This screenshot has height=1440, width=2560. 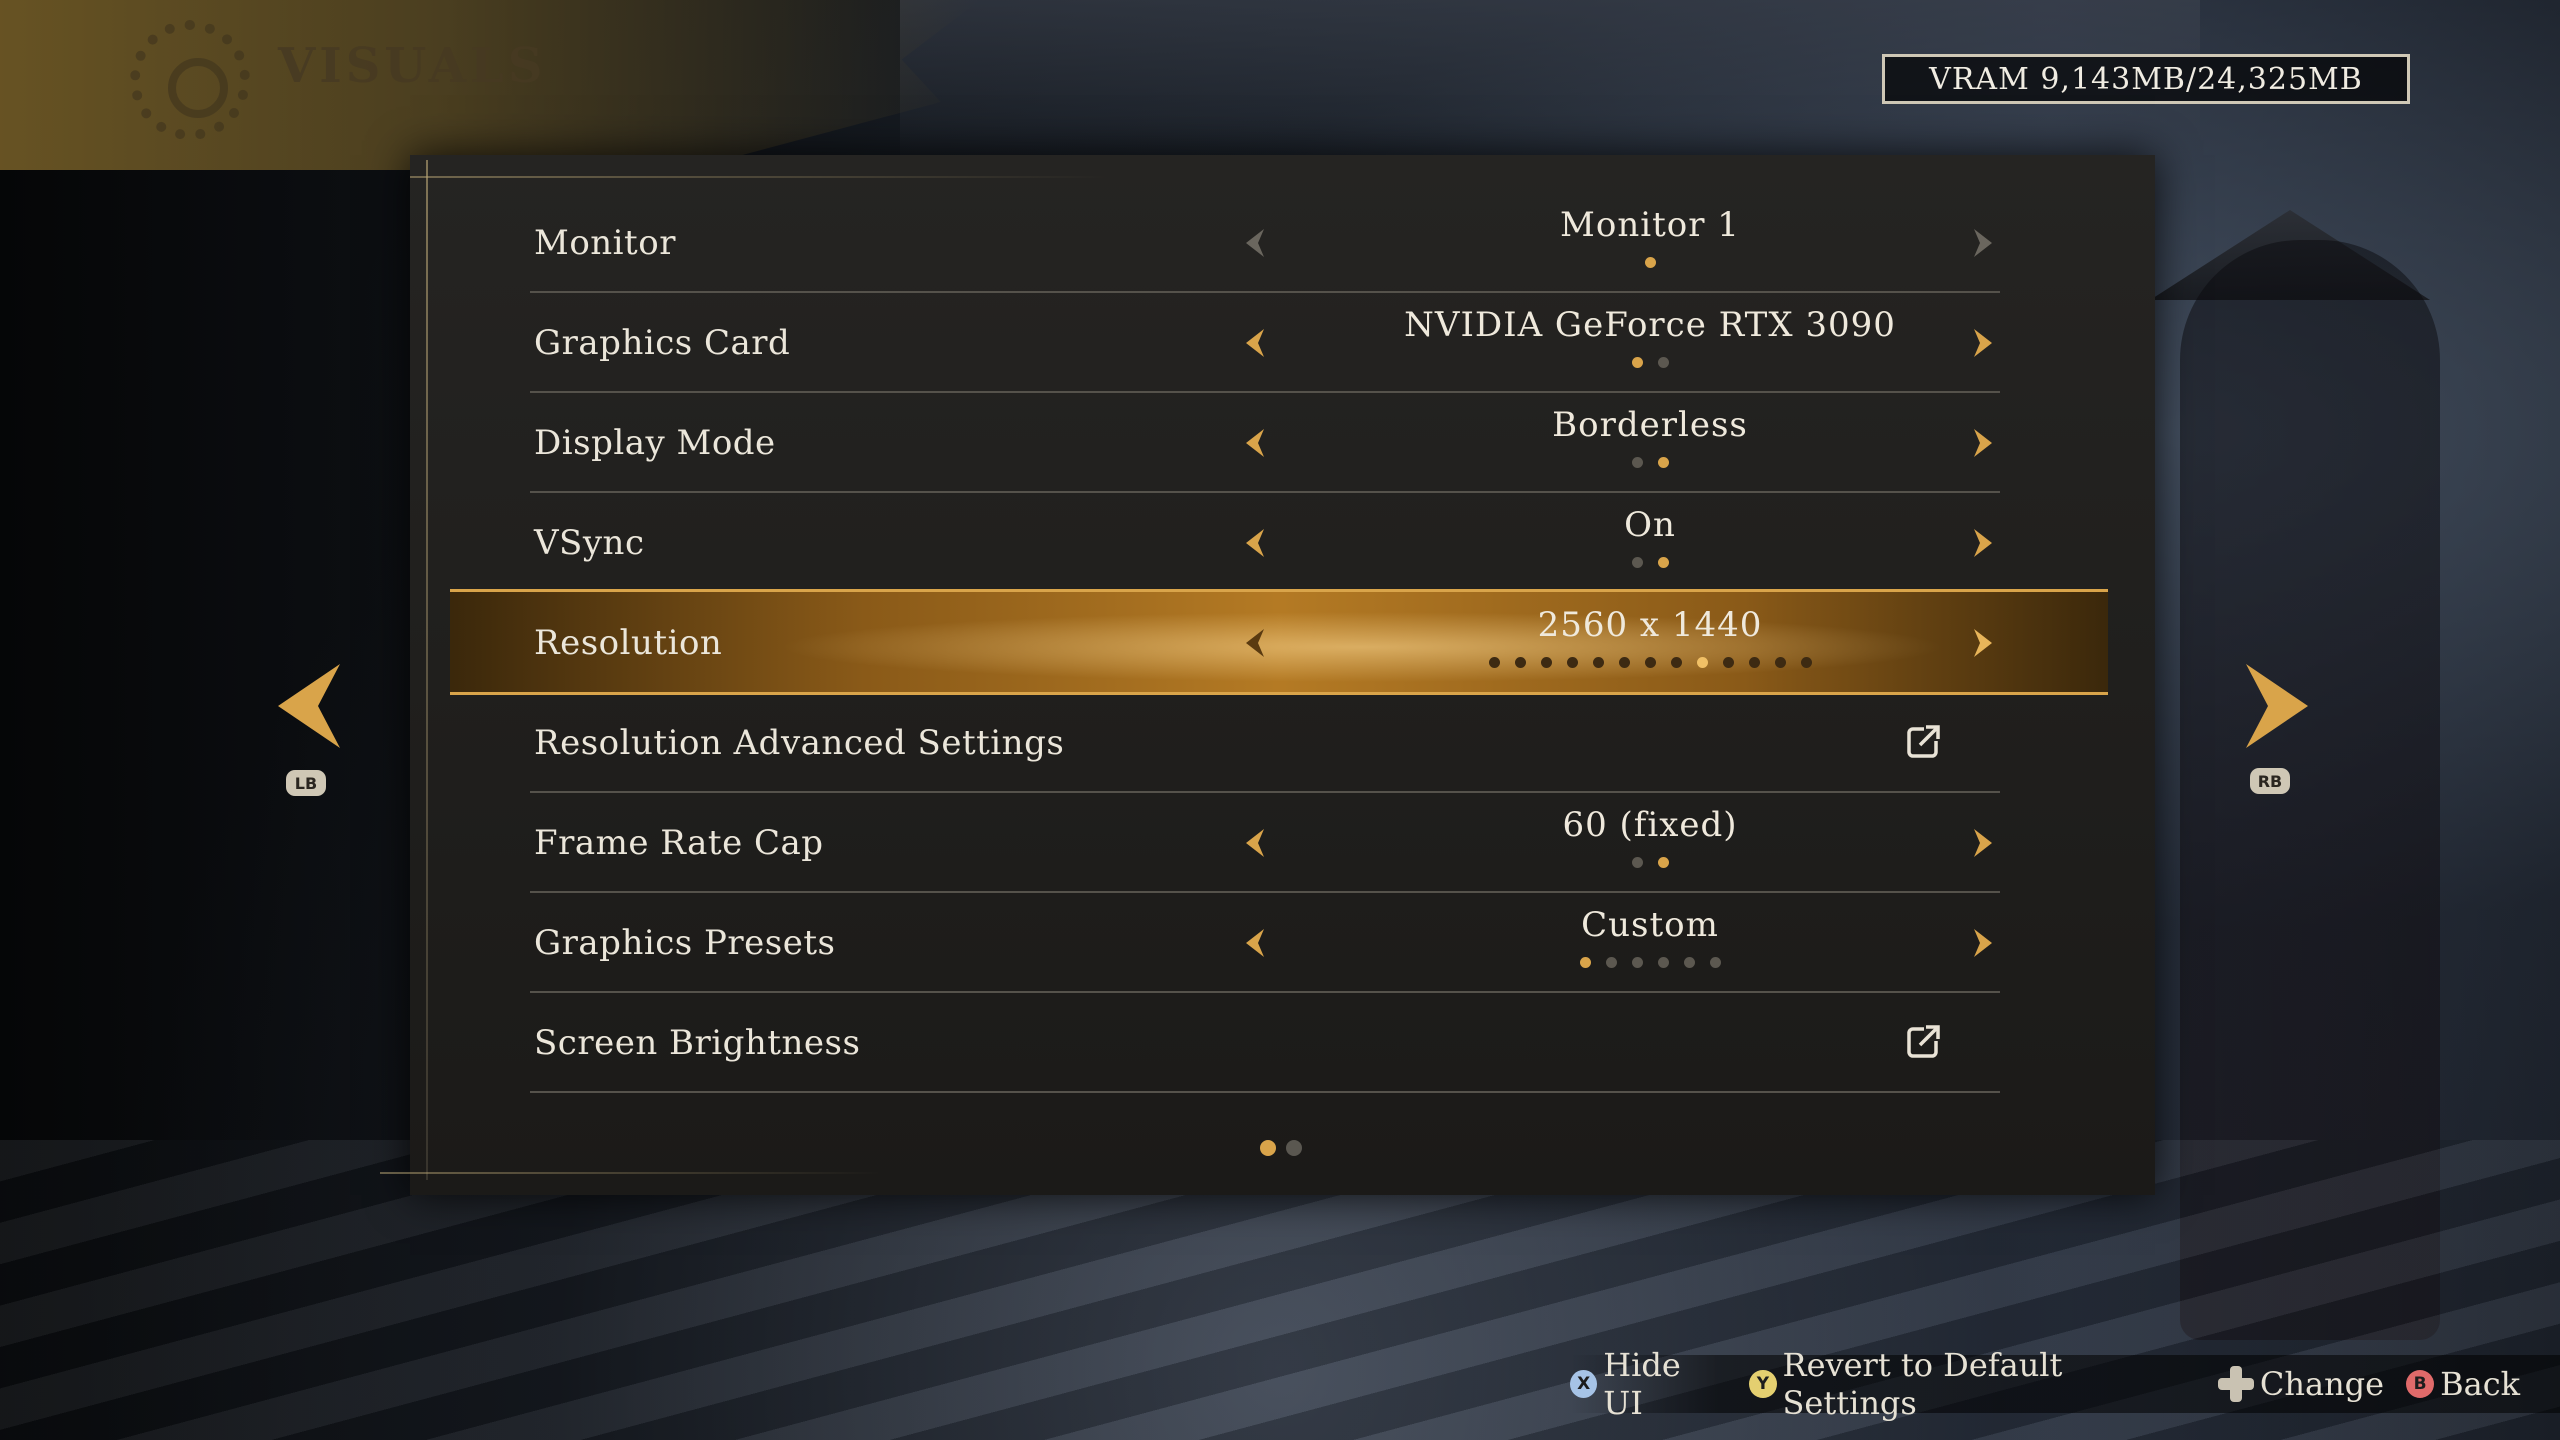 I want to click on next-category-button, so click(x=2276, y=706).